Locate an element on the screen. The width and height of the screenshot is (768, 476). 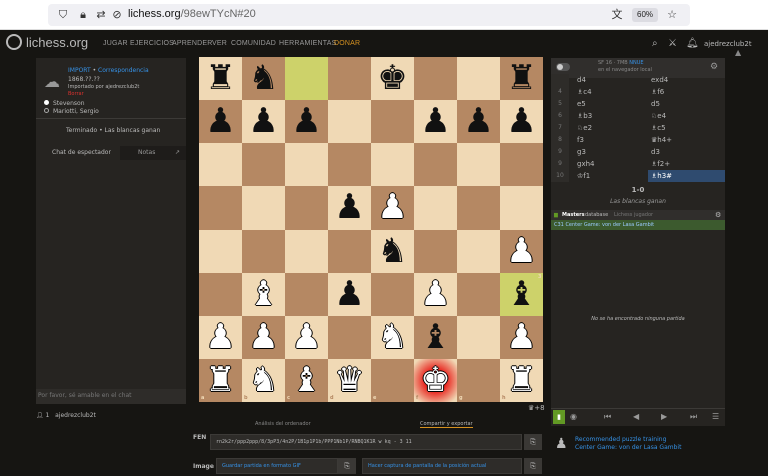
first-move-icon: ⏮ is located at coordinates (607, 417).